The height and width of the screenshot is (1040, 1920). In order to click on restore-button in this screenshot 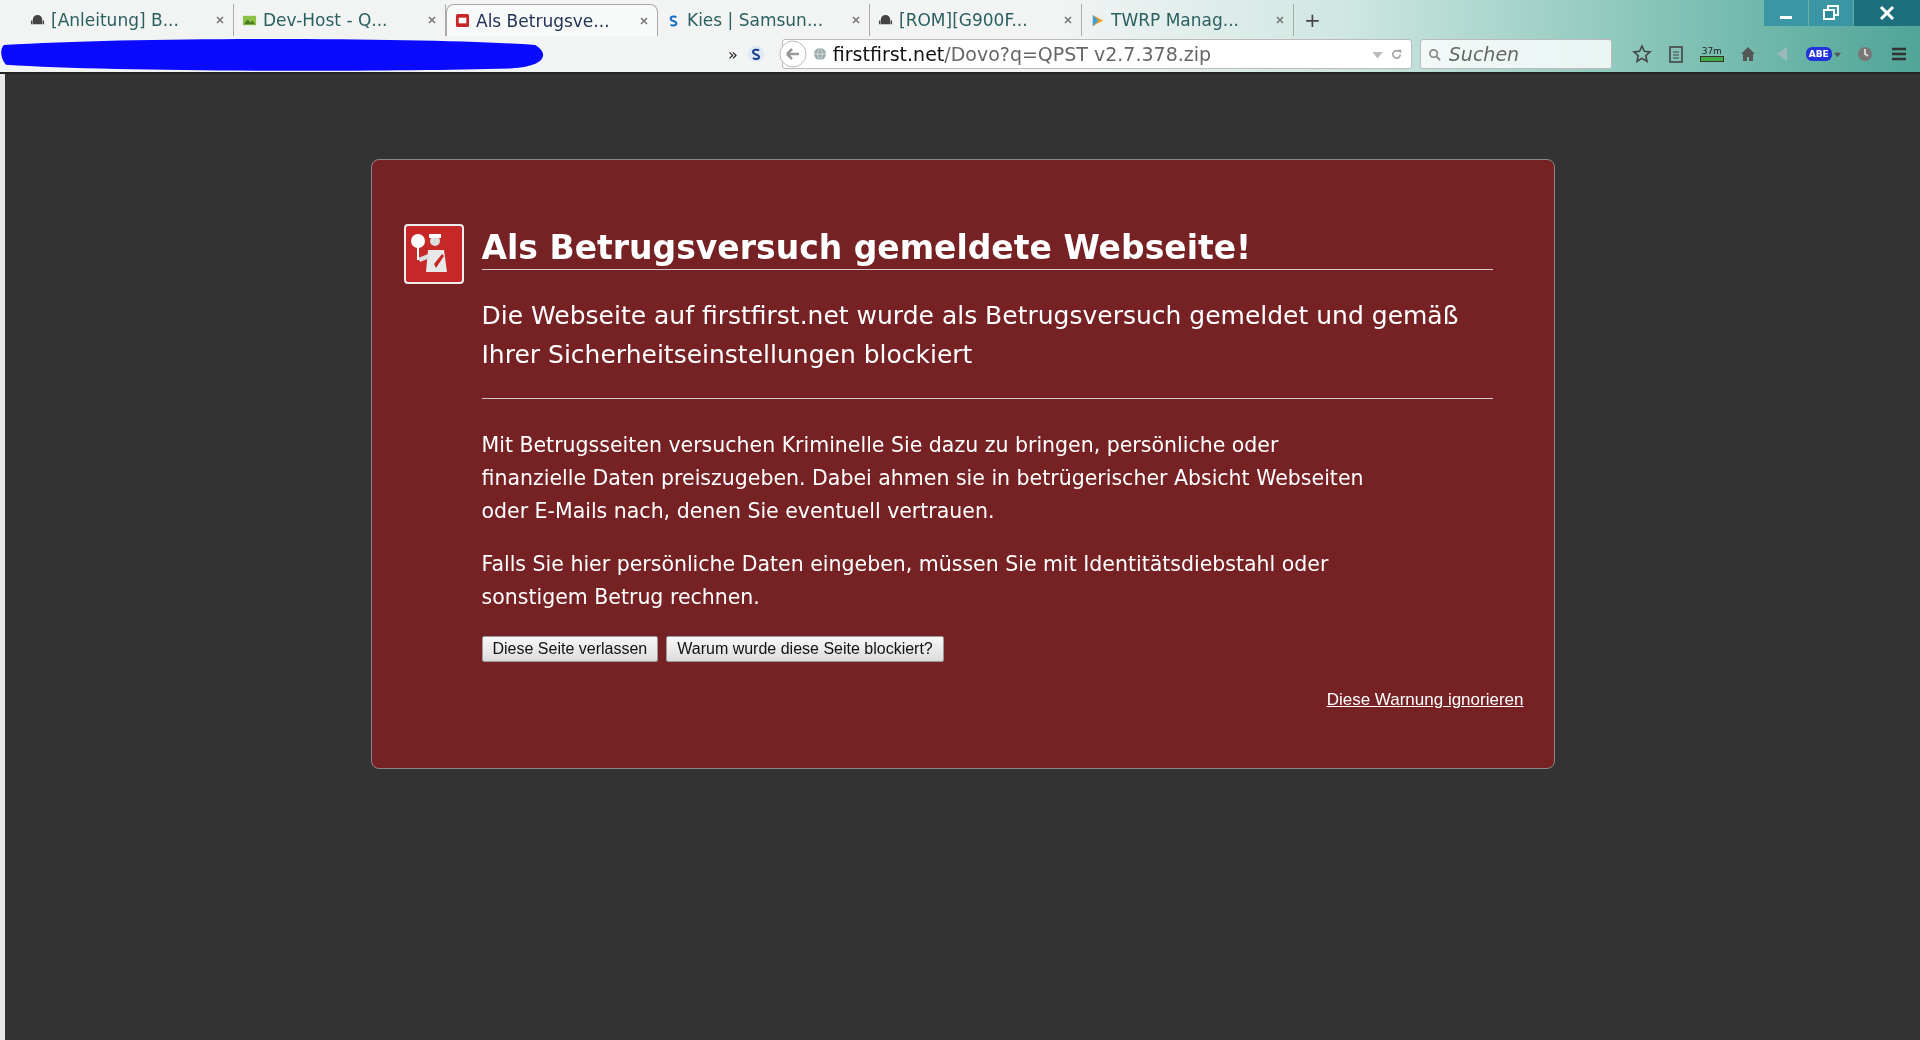, I will do `click(1831, 13)`.